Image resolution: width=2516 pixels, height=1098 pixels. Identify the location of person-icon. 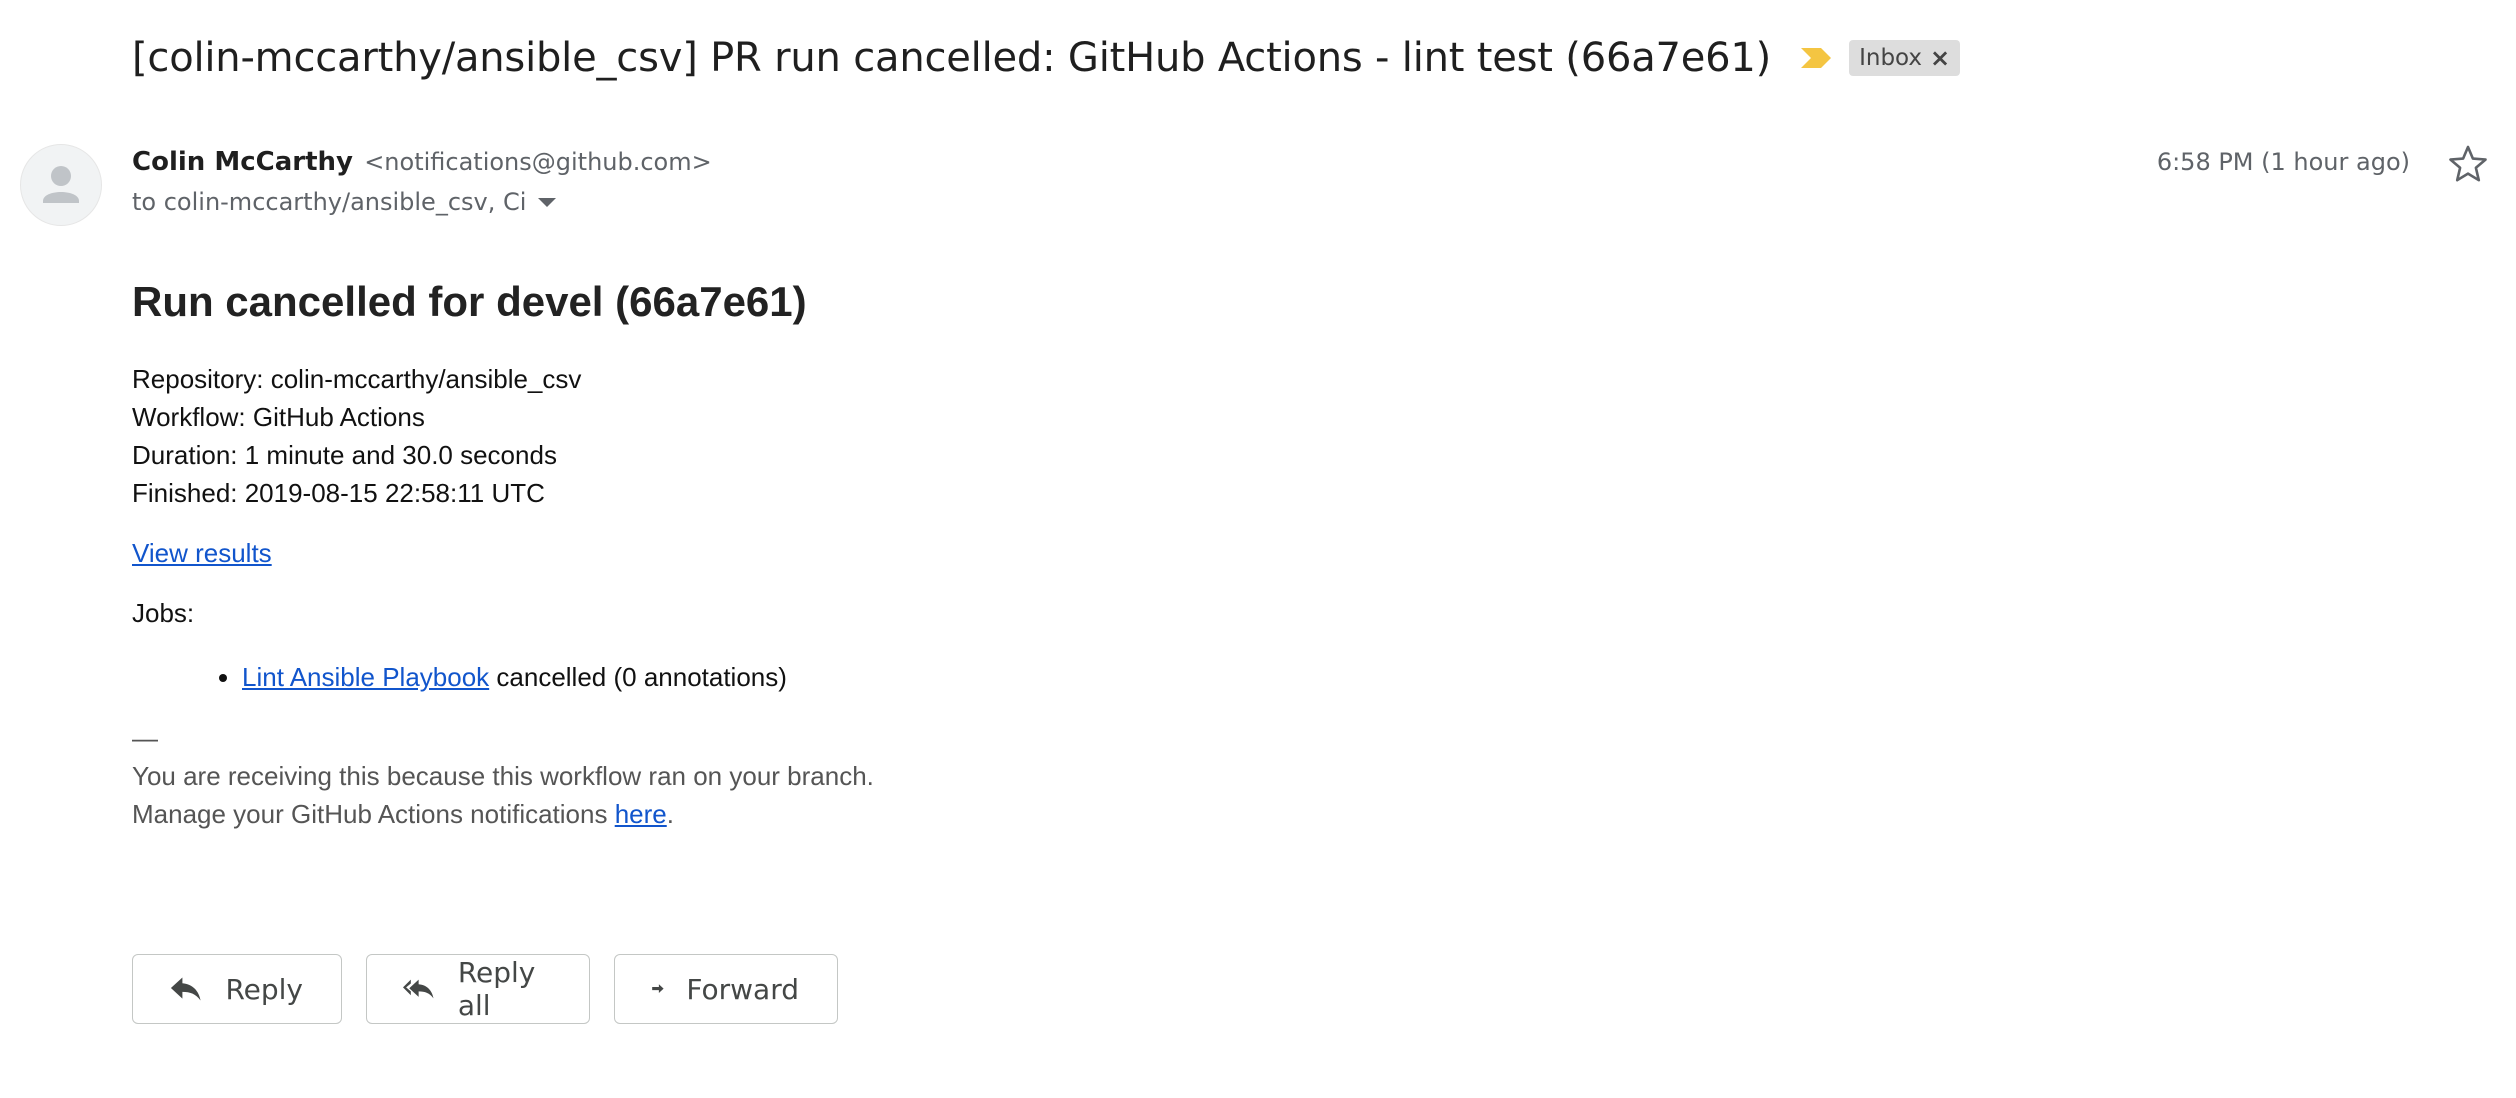
(61, 184).